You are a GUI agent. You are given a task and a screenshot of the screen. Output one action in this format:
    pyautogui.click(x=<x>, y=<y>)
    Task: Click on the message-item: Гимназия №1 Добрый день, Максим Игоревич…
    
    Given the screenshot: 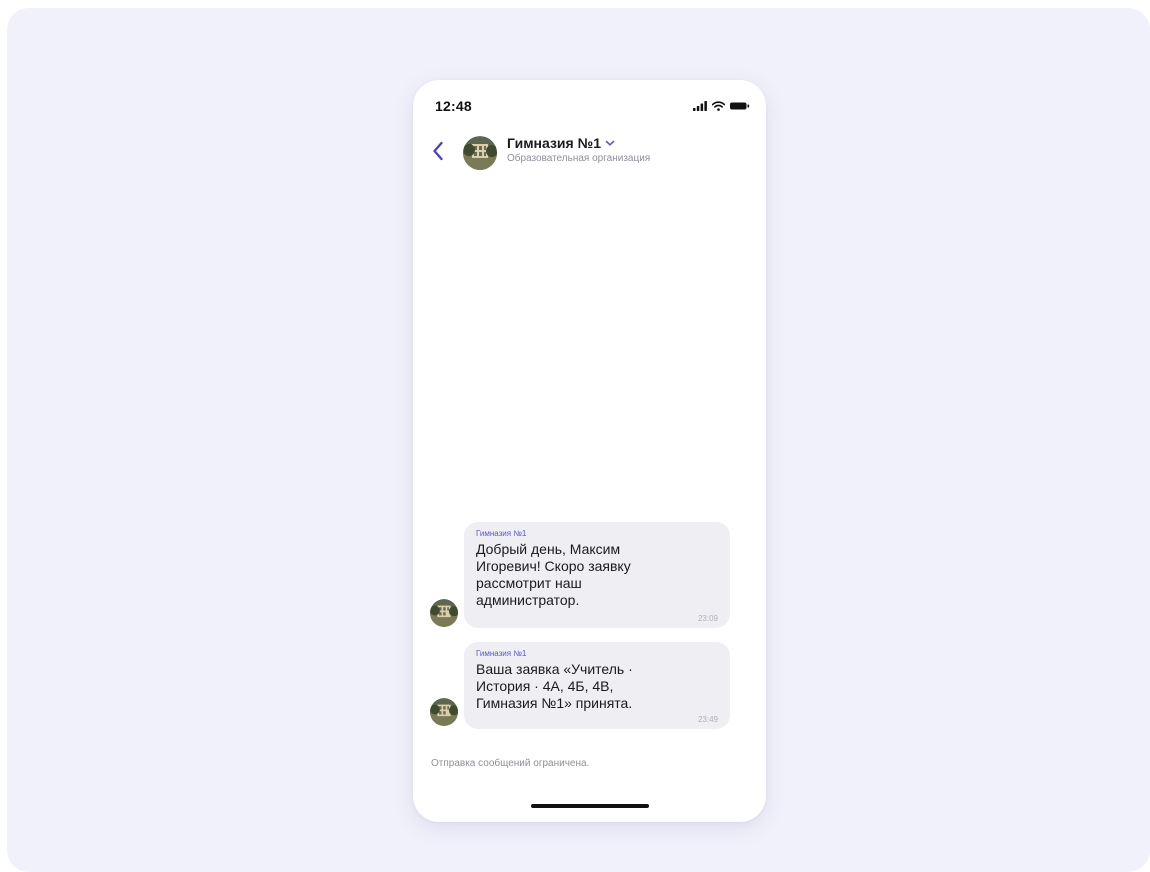 What is the action you would take?
    pyautogui.click(x=589, y=575)
    